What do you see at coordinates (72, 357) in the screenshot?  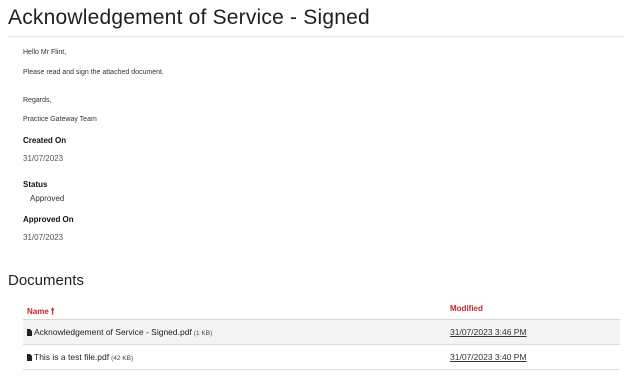 I see `document-name: This is a test file.pdf` at bounding box center [72, 357].